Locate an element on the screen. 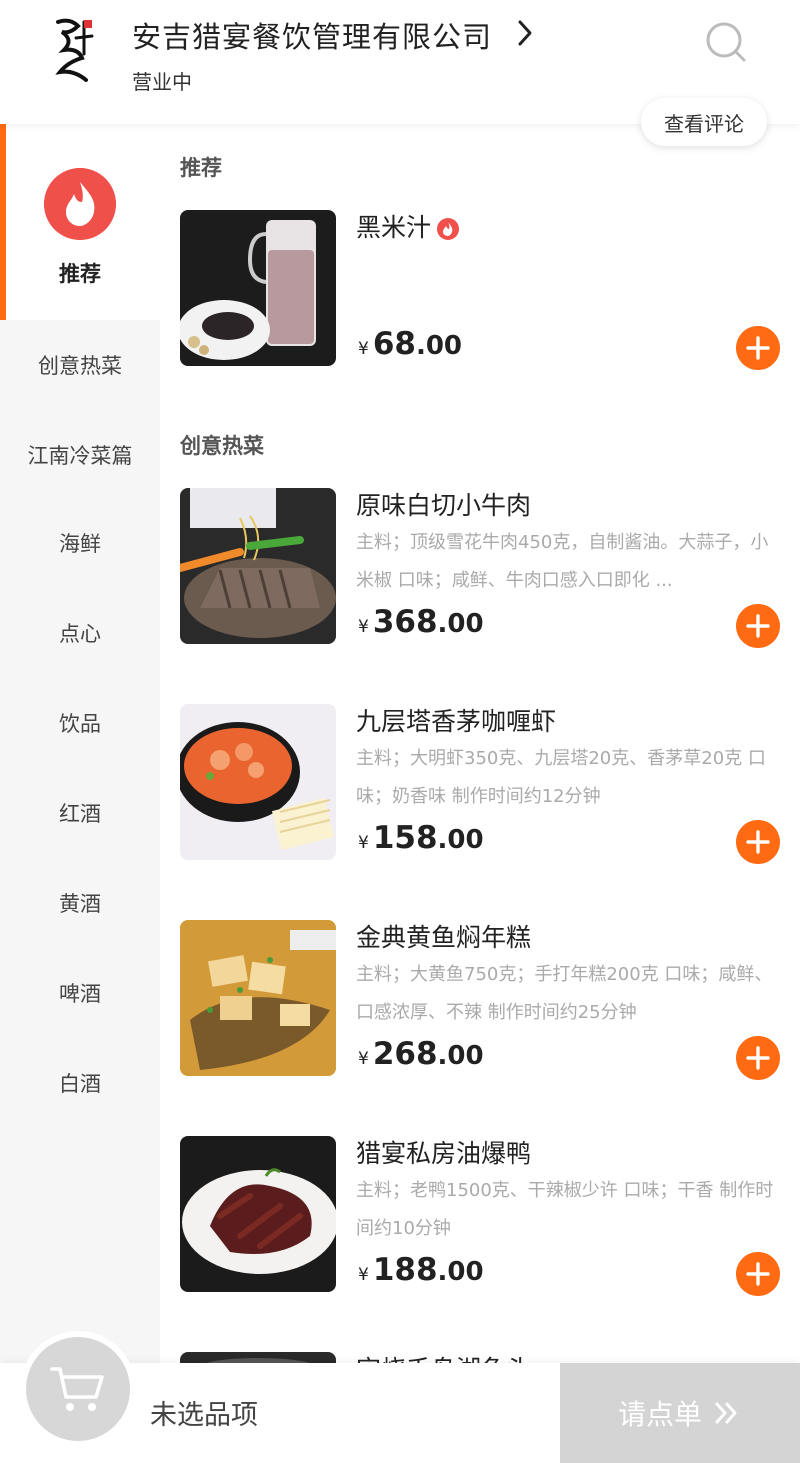  active-indicator is located at coordinates (3, 222).